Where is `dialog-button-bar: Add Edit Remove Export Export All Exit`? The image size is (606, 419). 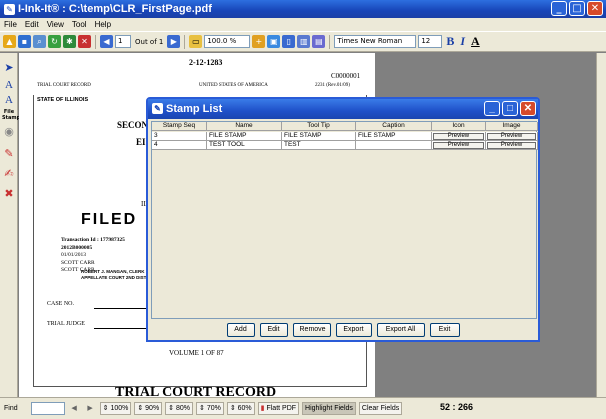 dialog-button-bar: Add Edit Remove Export Export All Exit is located at coordinates (343, 331).